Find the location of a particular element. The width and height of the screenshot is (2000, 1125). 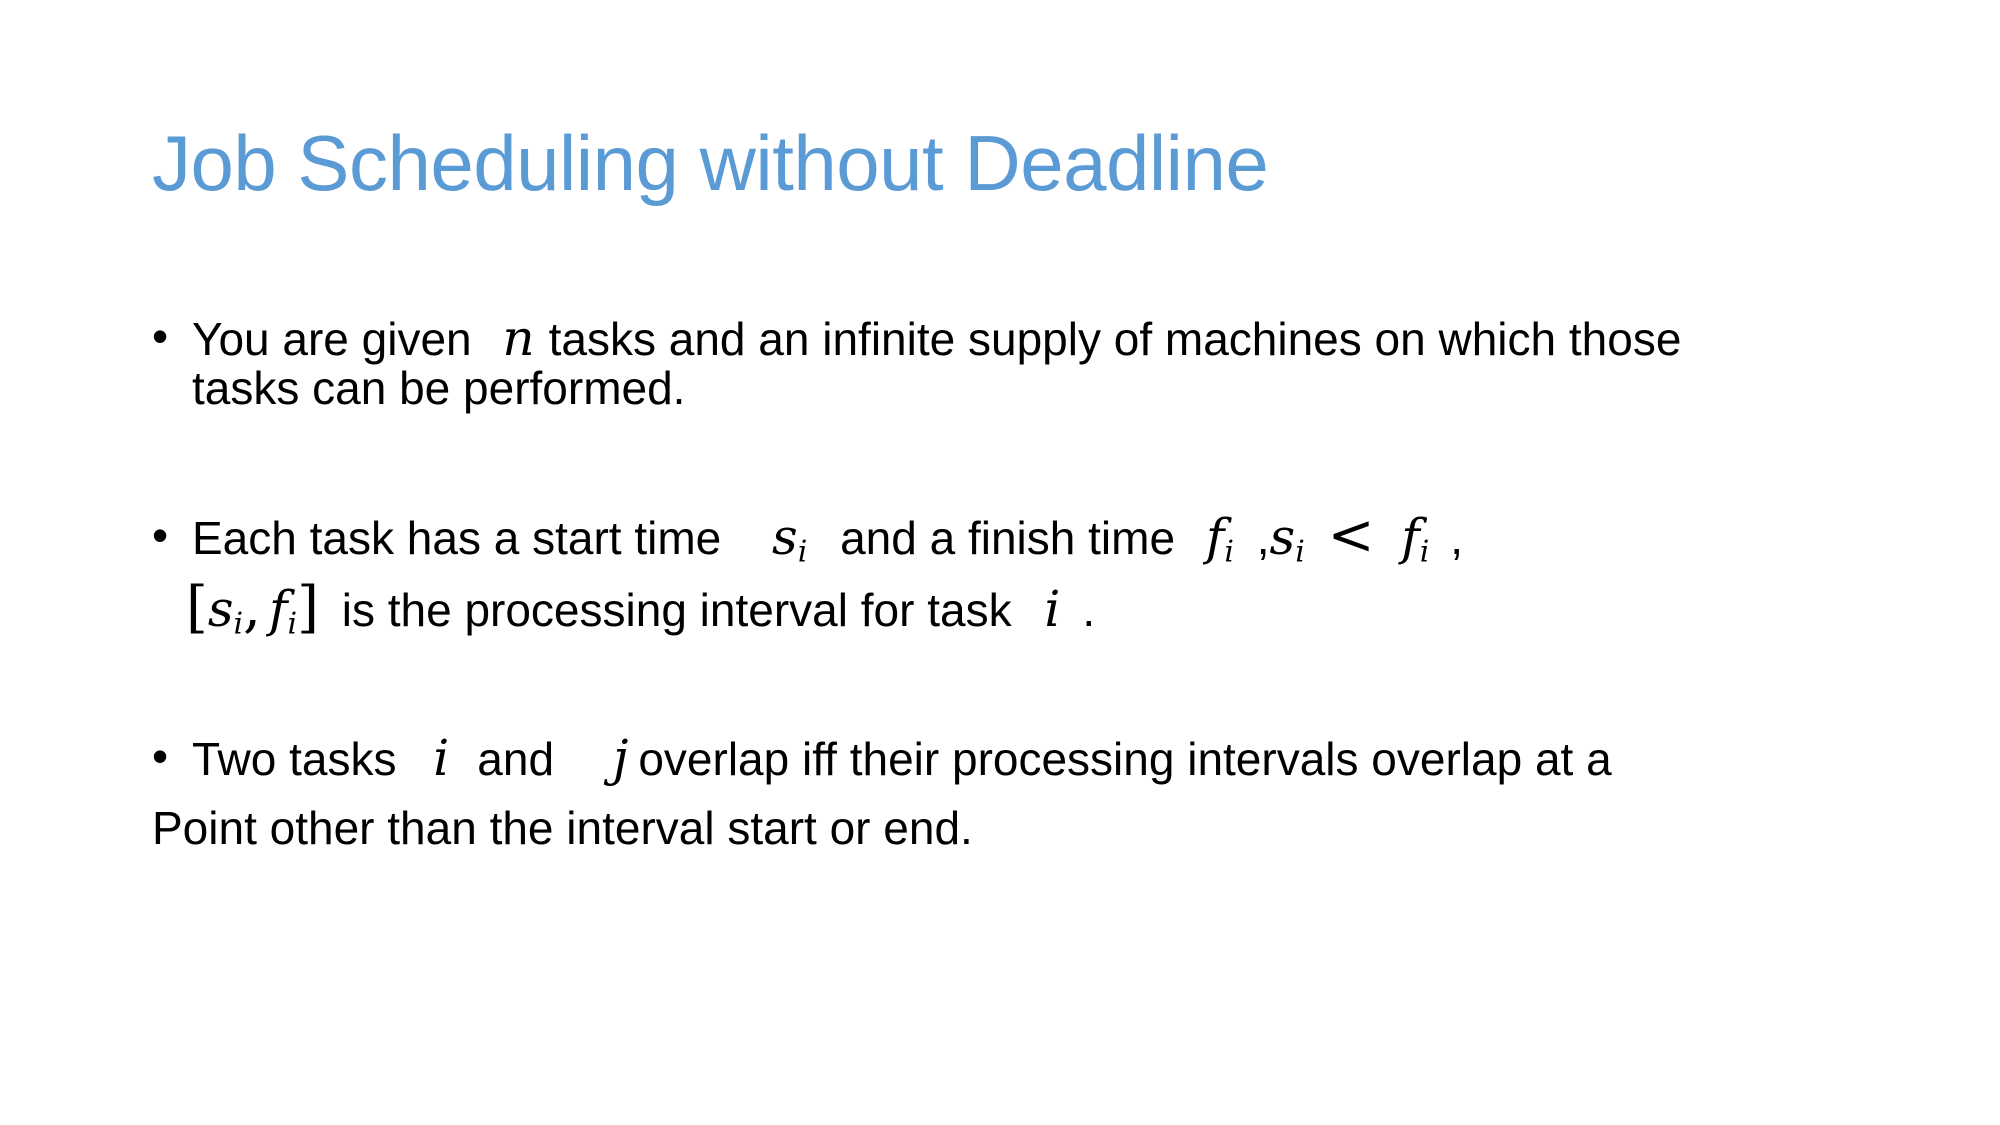

bullet2-text-b: and a finish time is located at coordinates (1008, 538).